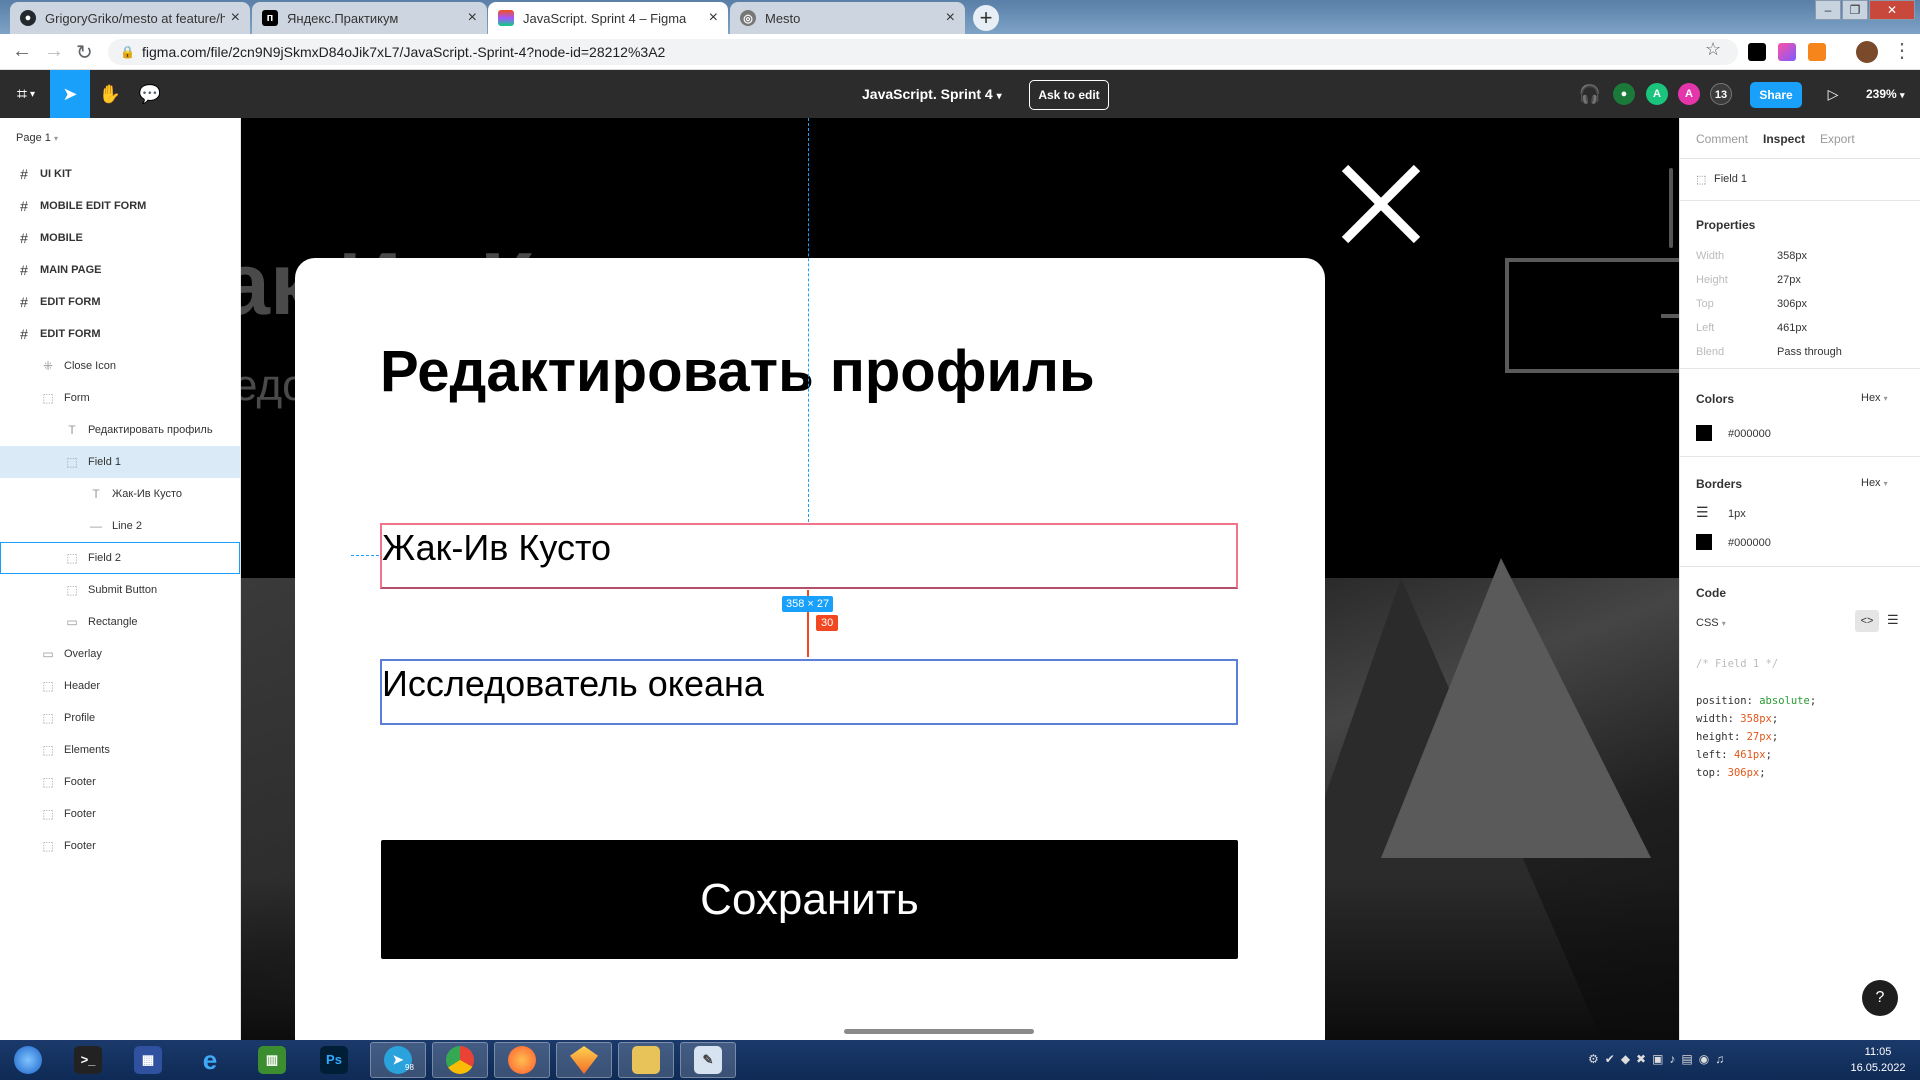 This screenshot has width=1920, height=1080. Describe the element at coordinates (1713, 49) in the screenshot. I see `bookmark-star-icon: ☆` at that location.